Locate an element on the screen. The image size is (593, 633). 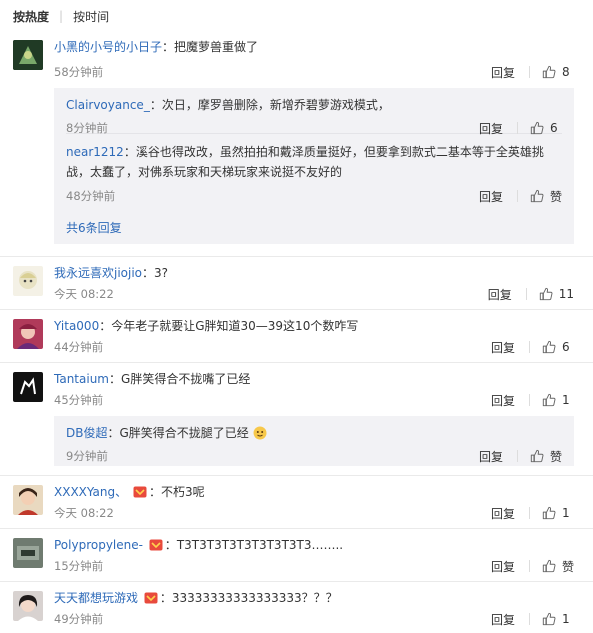
like-count: 6 is located at coordinates (566, 347).